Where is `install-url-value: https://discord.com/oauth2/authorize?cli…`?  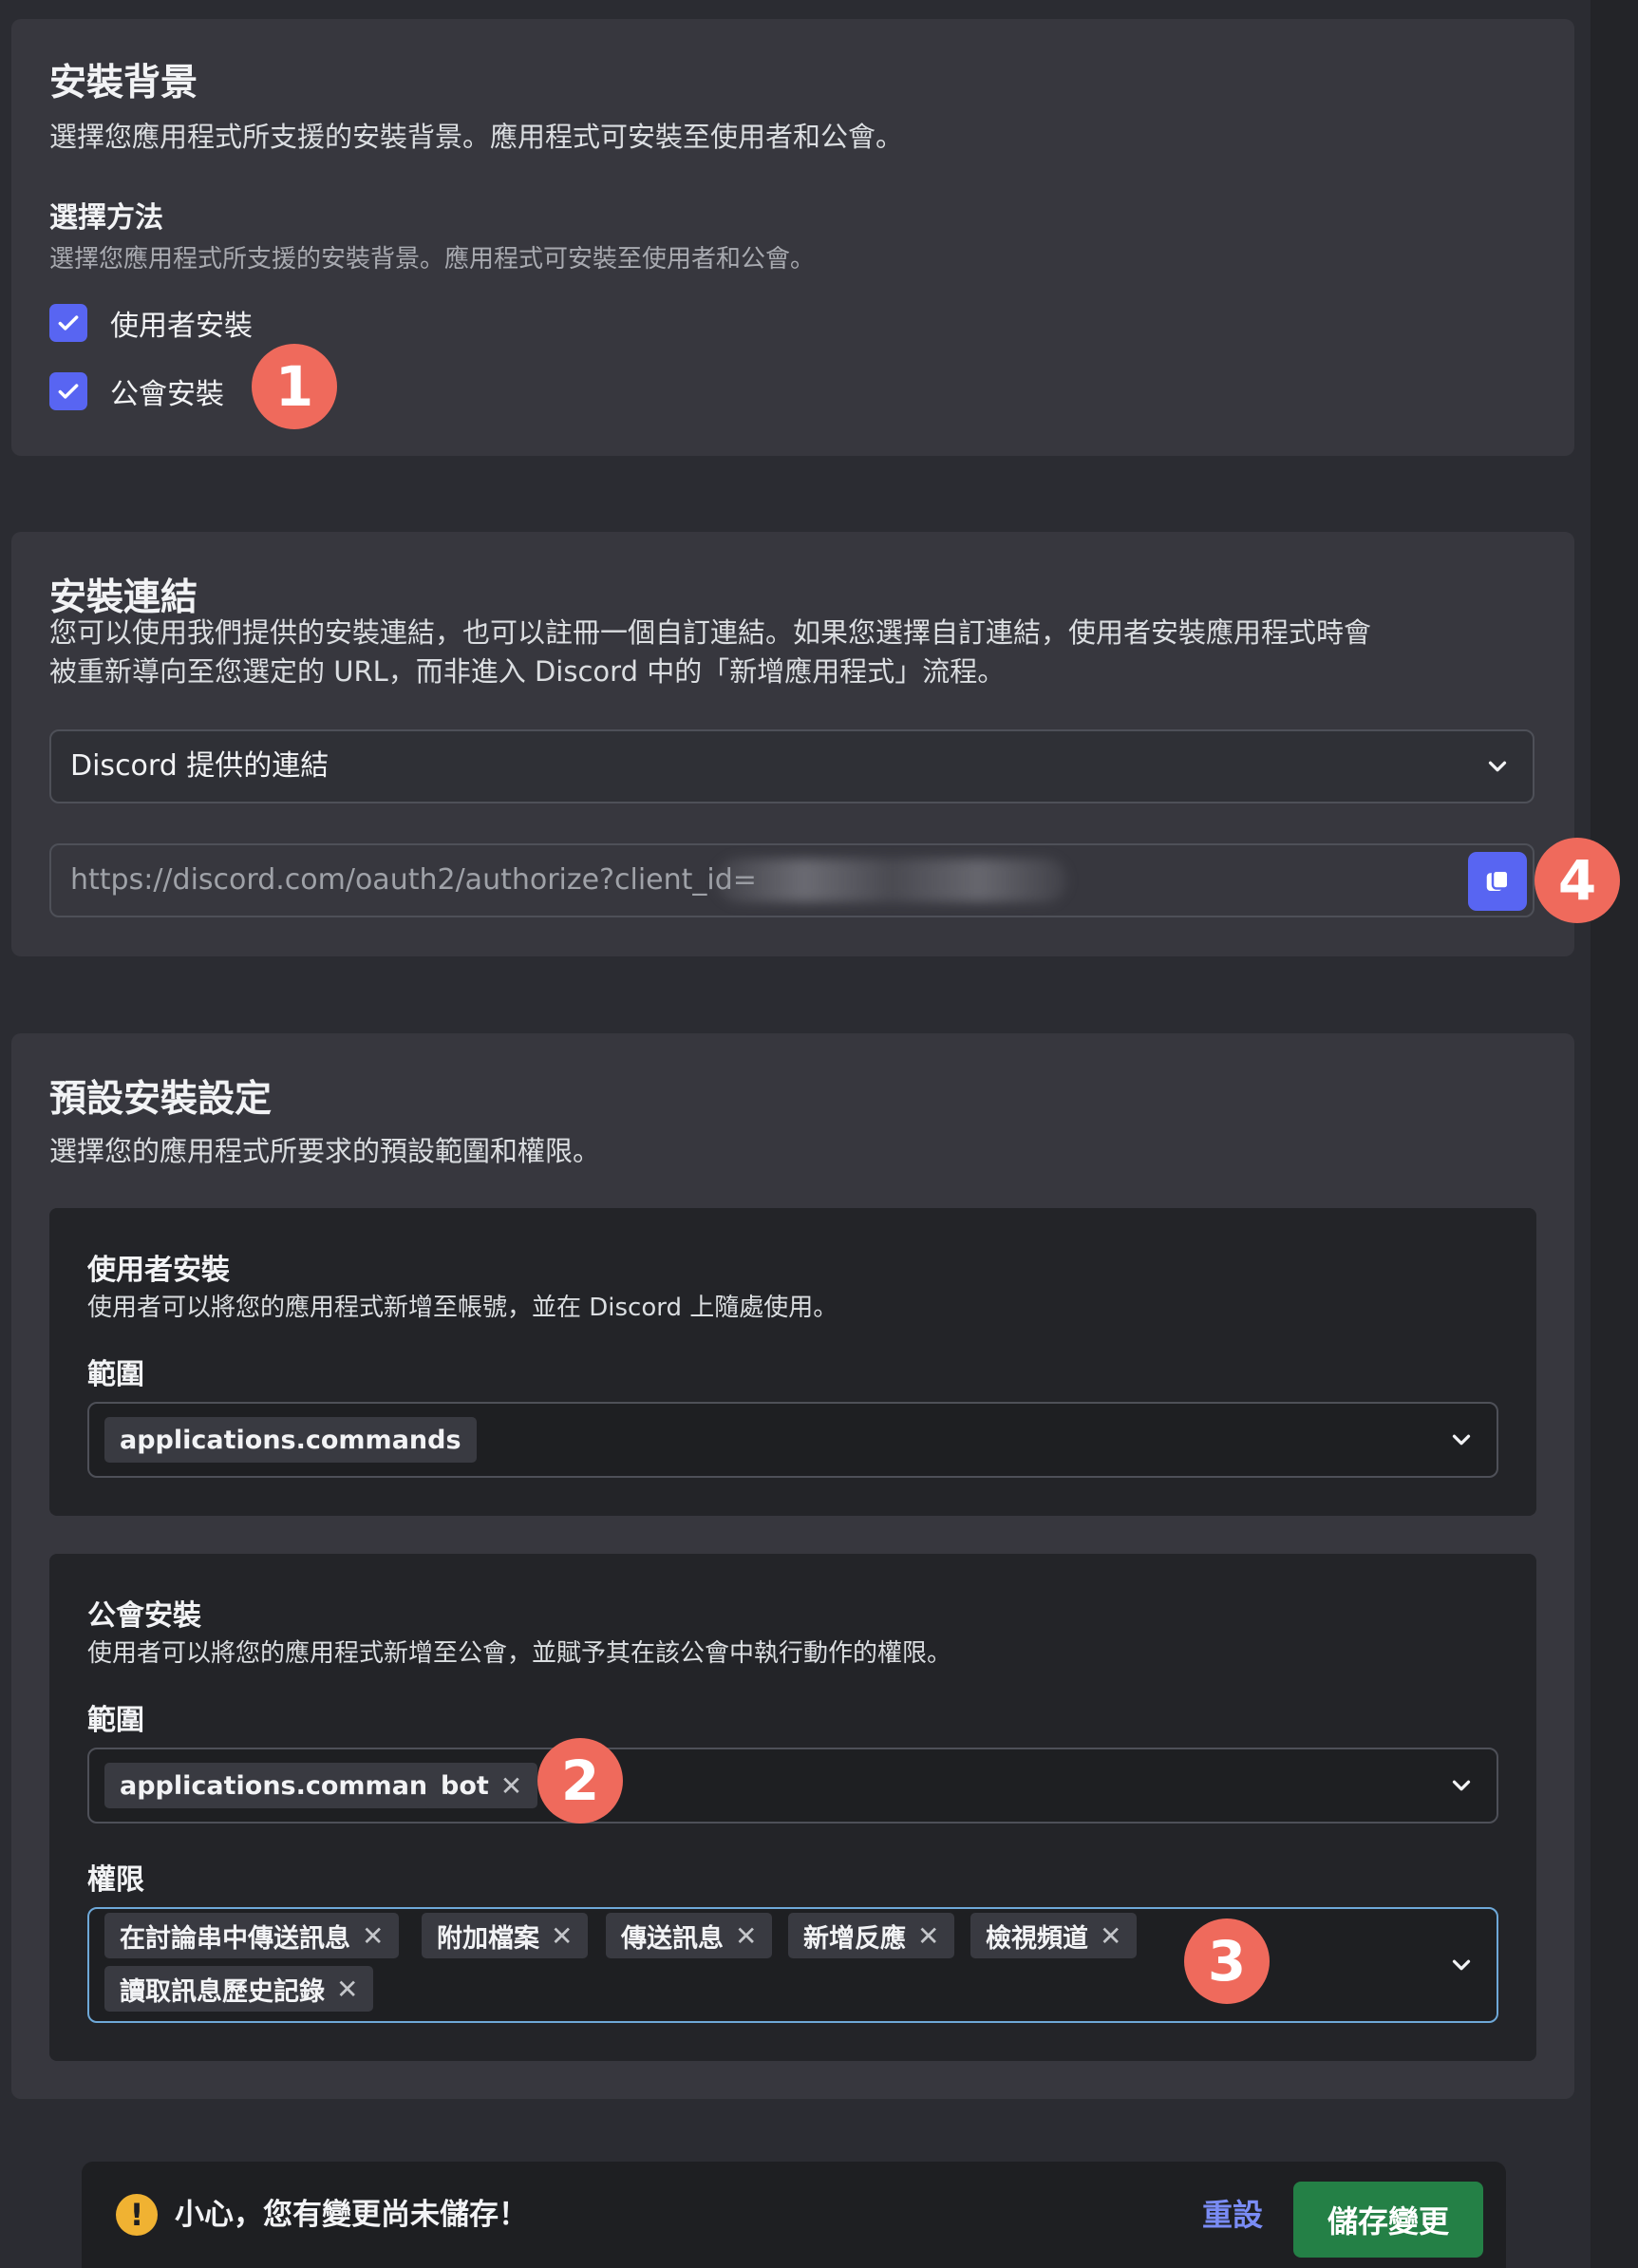
install-url-value: https://discord.com/oauth2/authorize?cli… is located at coordinates (414, 880).